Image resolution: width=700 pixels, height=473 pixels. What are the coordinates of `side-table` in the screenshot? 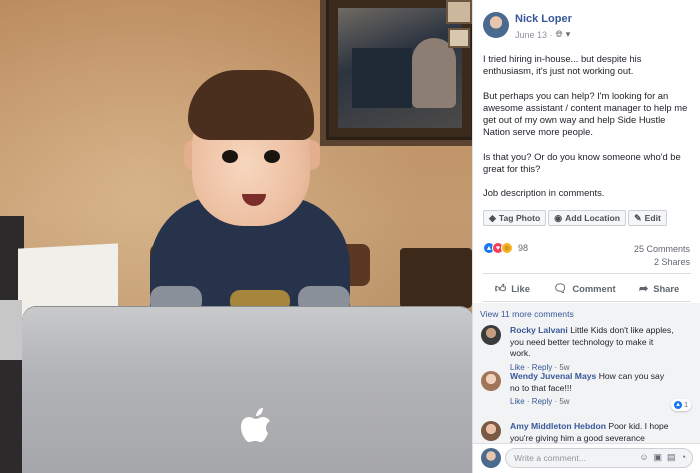 It's located at (436, 278).